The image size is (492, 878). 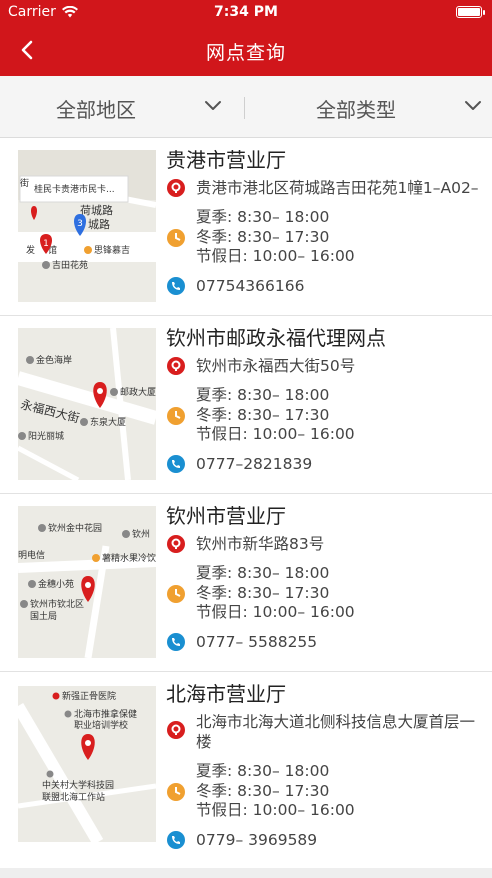 I want to click on map-label: 国土局, so click(x=43, y=616).